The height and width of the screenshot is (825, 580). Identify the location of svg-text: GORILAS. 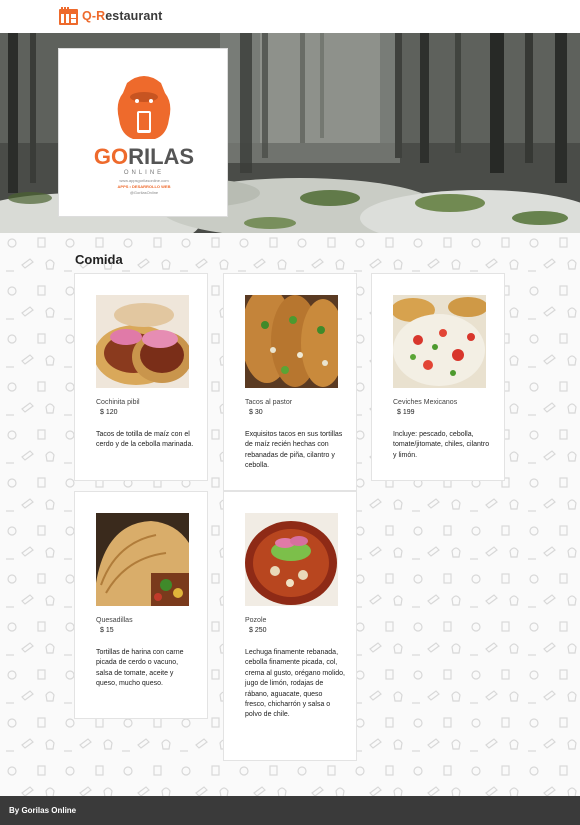
(144, 156).